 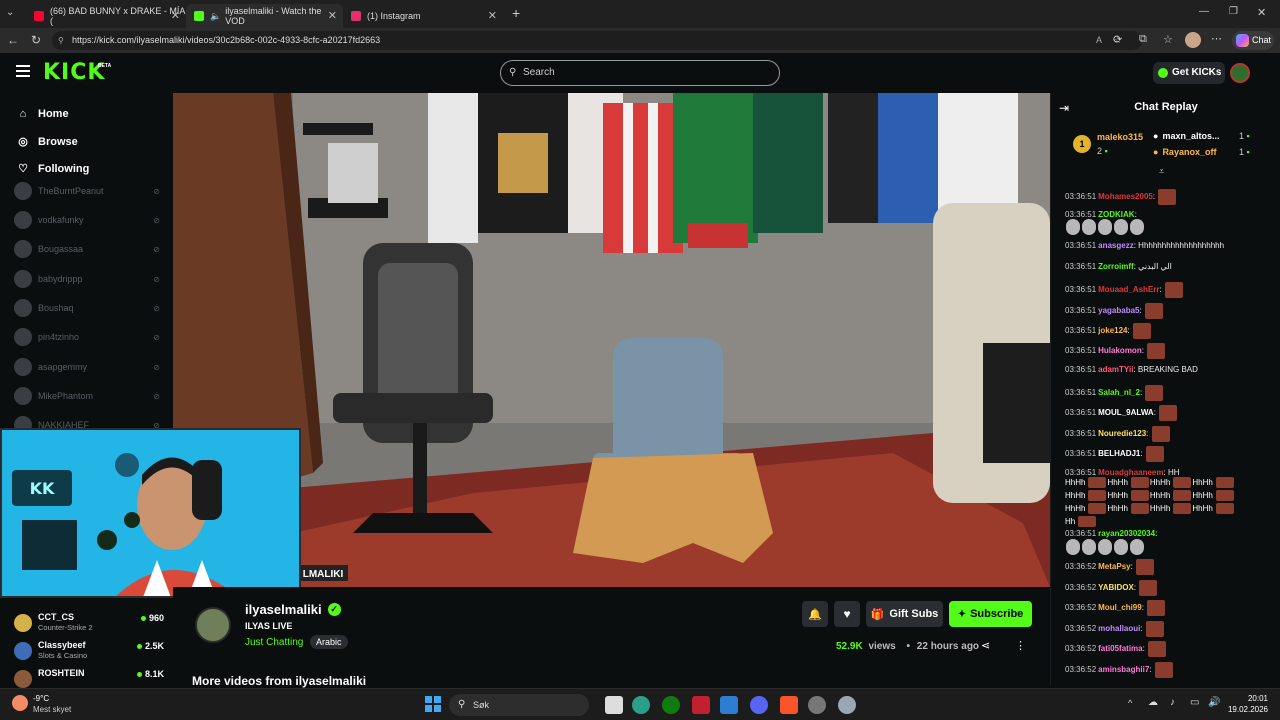 I want to click on channel-item-offline: Bougassaa ⊘, so click(x=89, y=249).